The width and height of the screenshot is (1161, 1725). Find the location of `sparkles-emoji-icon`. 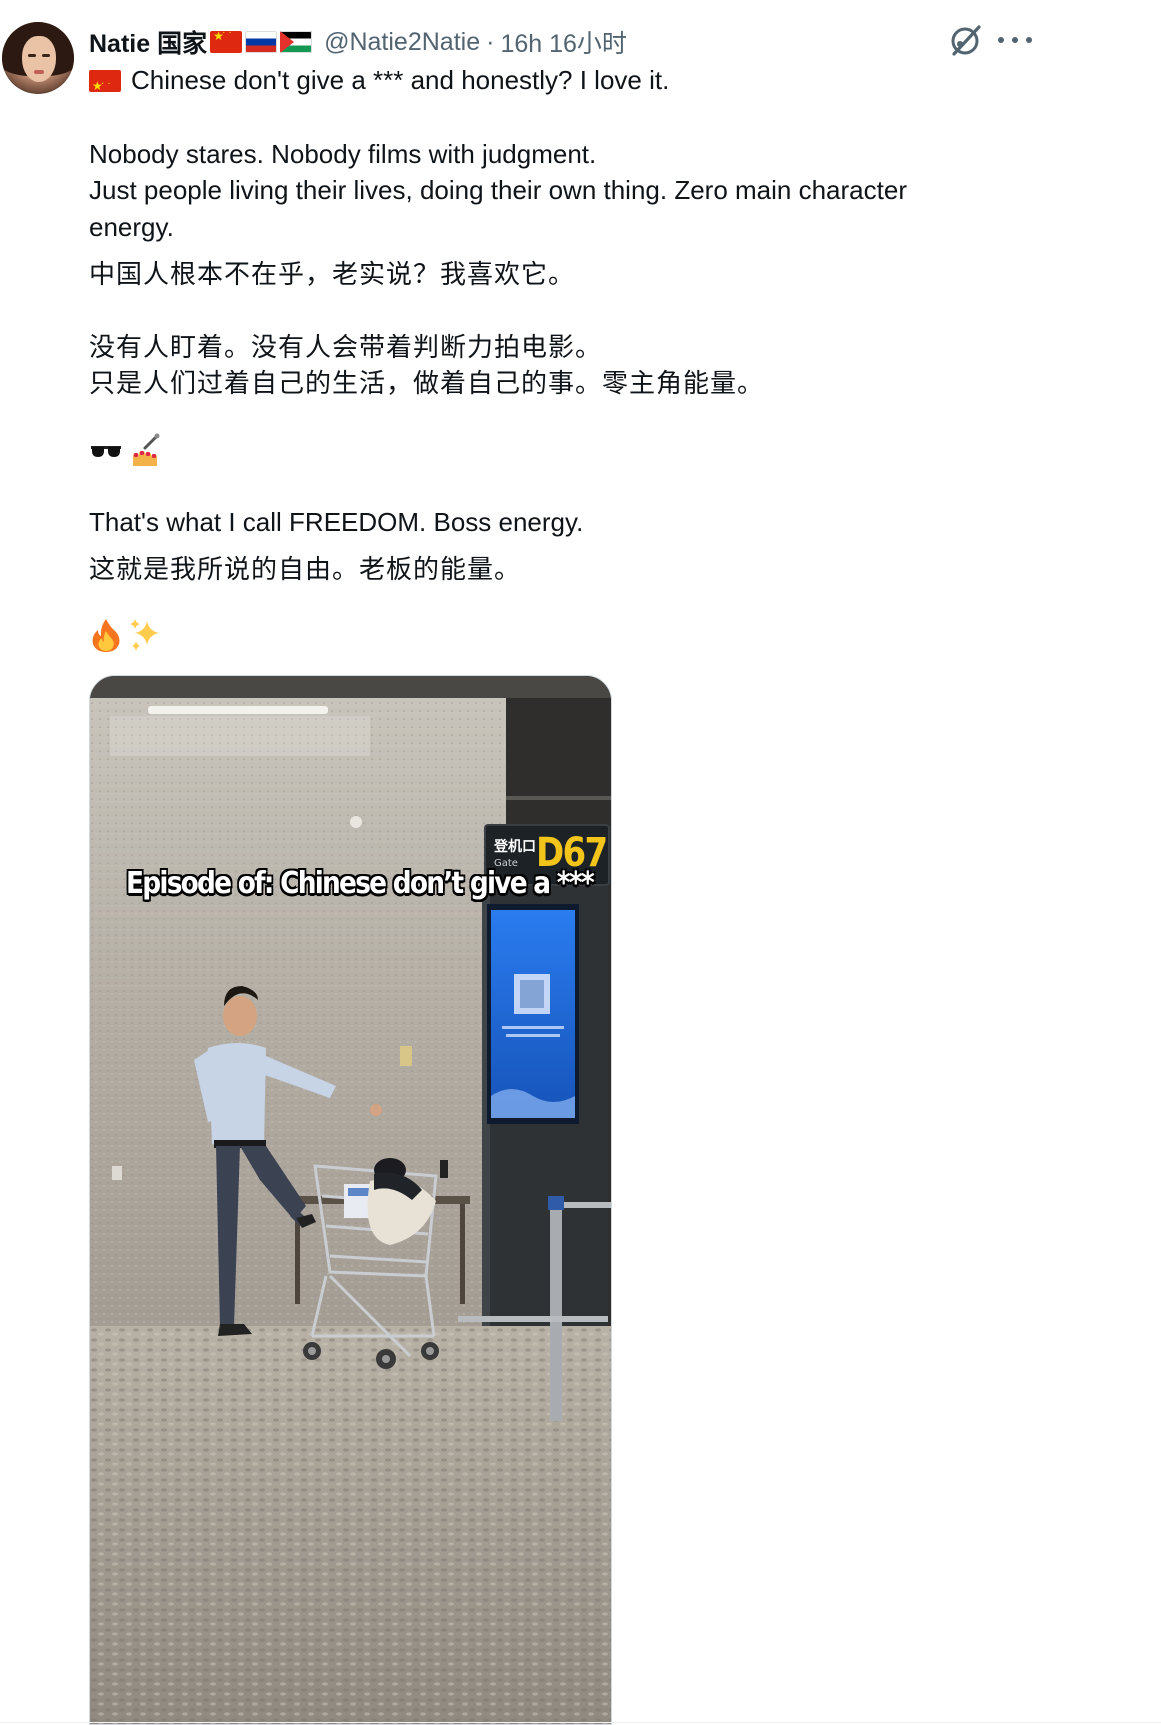

sparkles-emoji-icon is located at coordinates (144, 635).